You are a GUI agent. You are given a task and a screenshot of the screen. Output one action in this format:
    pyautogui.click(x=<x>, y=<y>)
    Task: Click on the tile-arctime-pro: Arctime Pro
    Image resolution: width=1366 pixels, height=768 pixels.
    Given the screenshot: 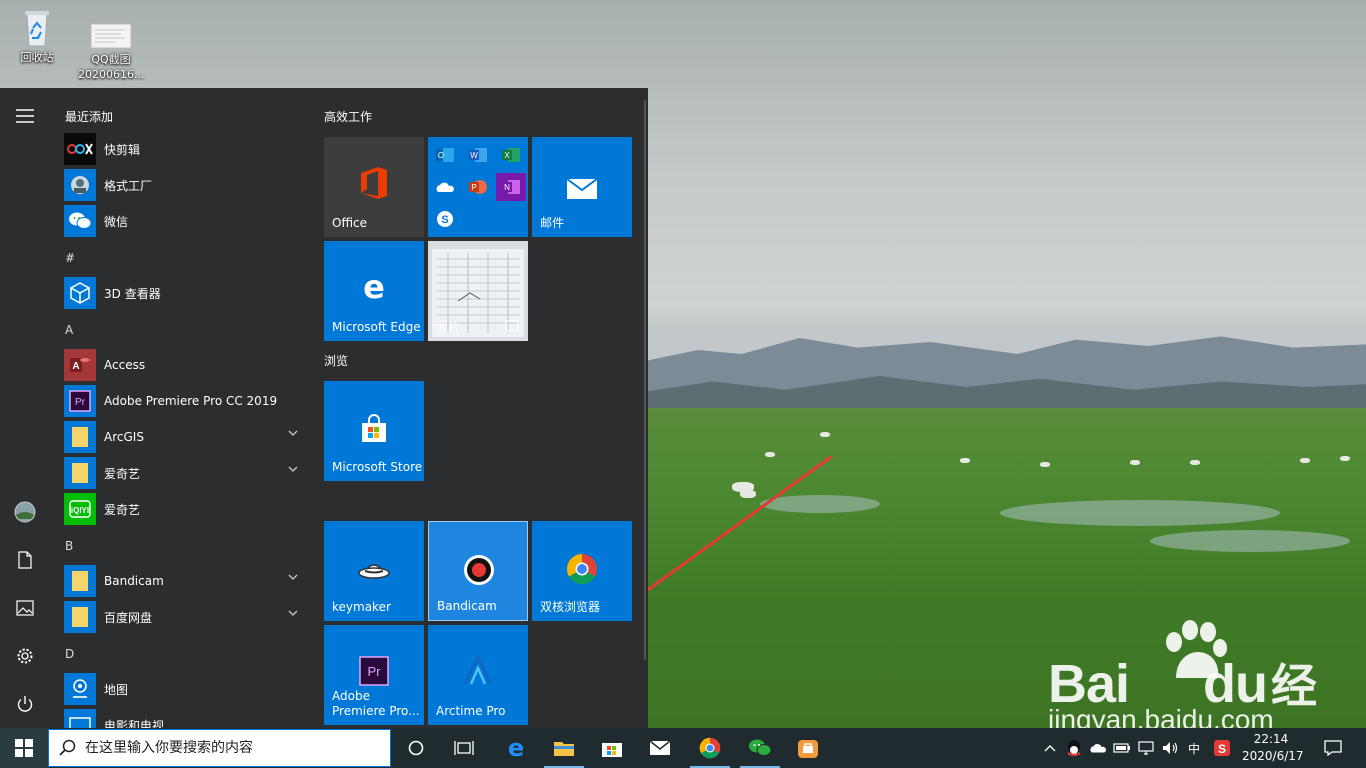 What is the action you would take?
    pyautogui.click(x=478, y=675)
    